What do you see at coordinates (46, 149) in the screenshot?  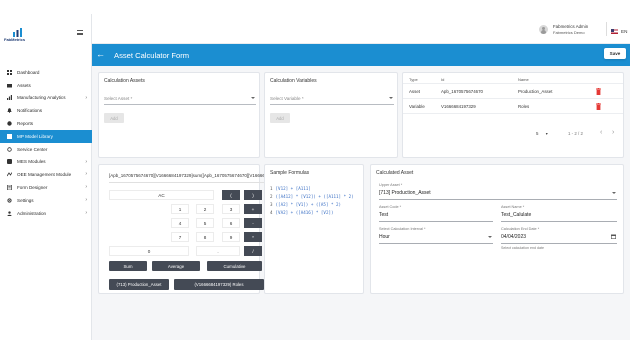 I see `sidebar-item-service-center: Service Center` at bounding box center [46, 149].